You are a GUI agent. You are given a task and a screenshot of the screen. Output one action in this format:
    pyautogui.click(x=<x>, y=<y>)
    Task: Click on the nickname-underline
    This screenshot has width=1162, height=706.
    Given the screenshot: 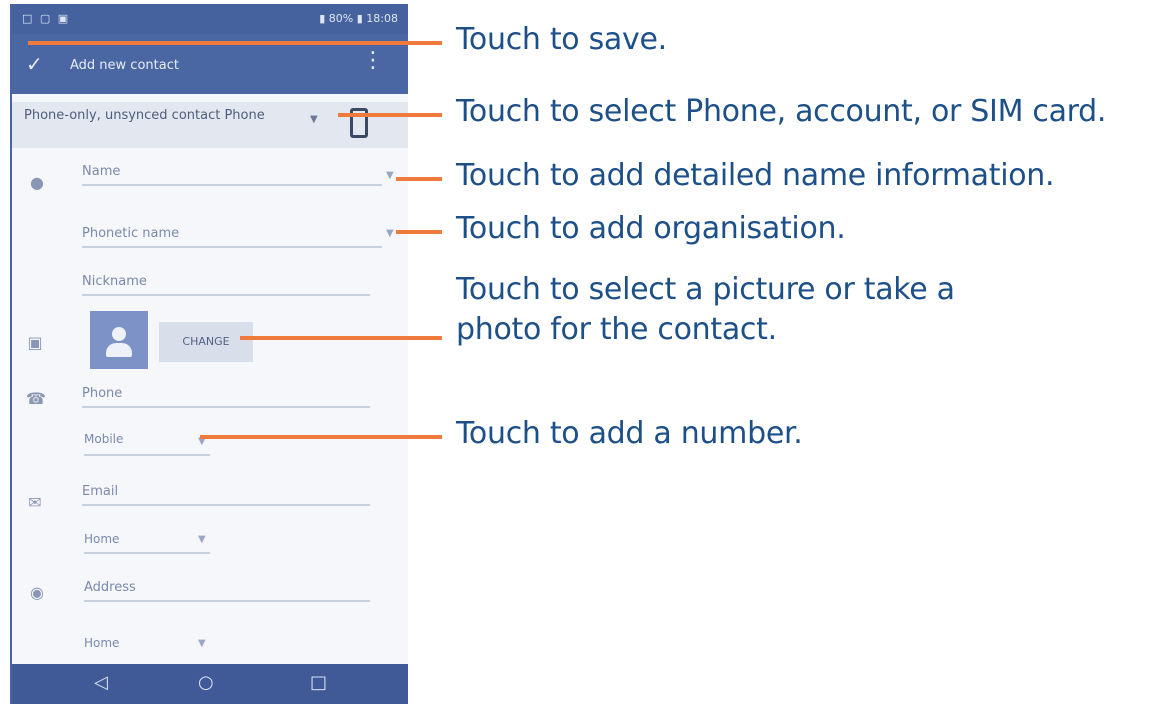 What is the action you would take?
    pyautogui.click(x=226, y=295)
    